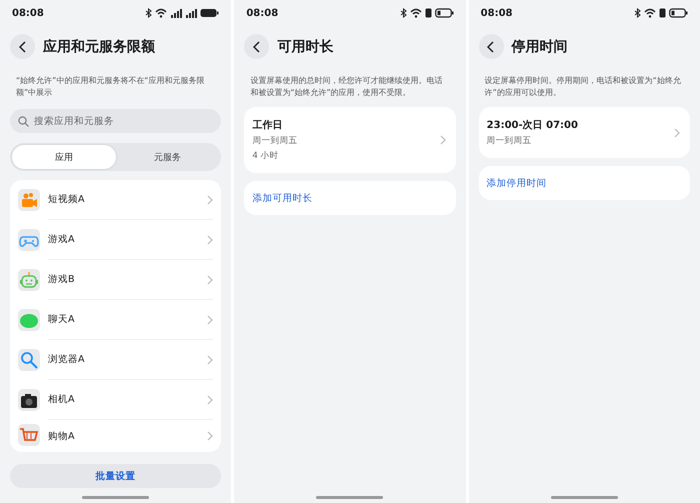 The height and width of the screenshot is (503, 700). Describe the element at coordinates (116, 240) in the screenshot. I see `app-row: 游戏A` at that location.